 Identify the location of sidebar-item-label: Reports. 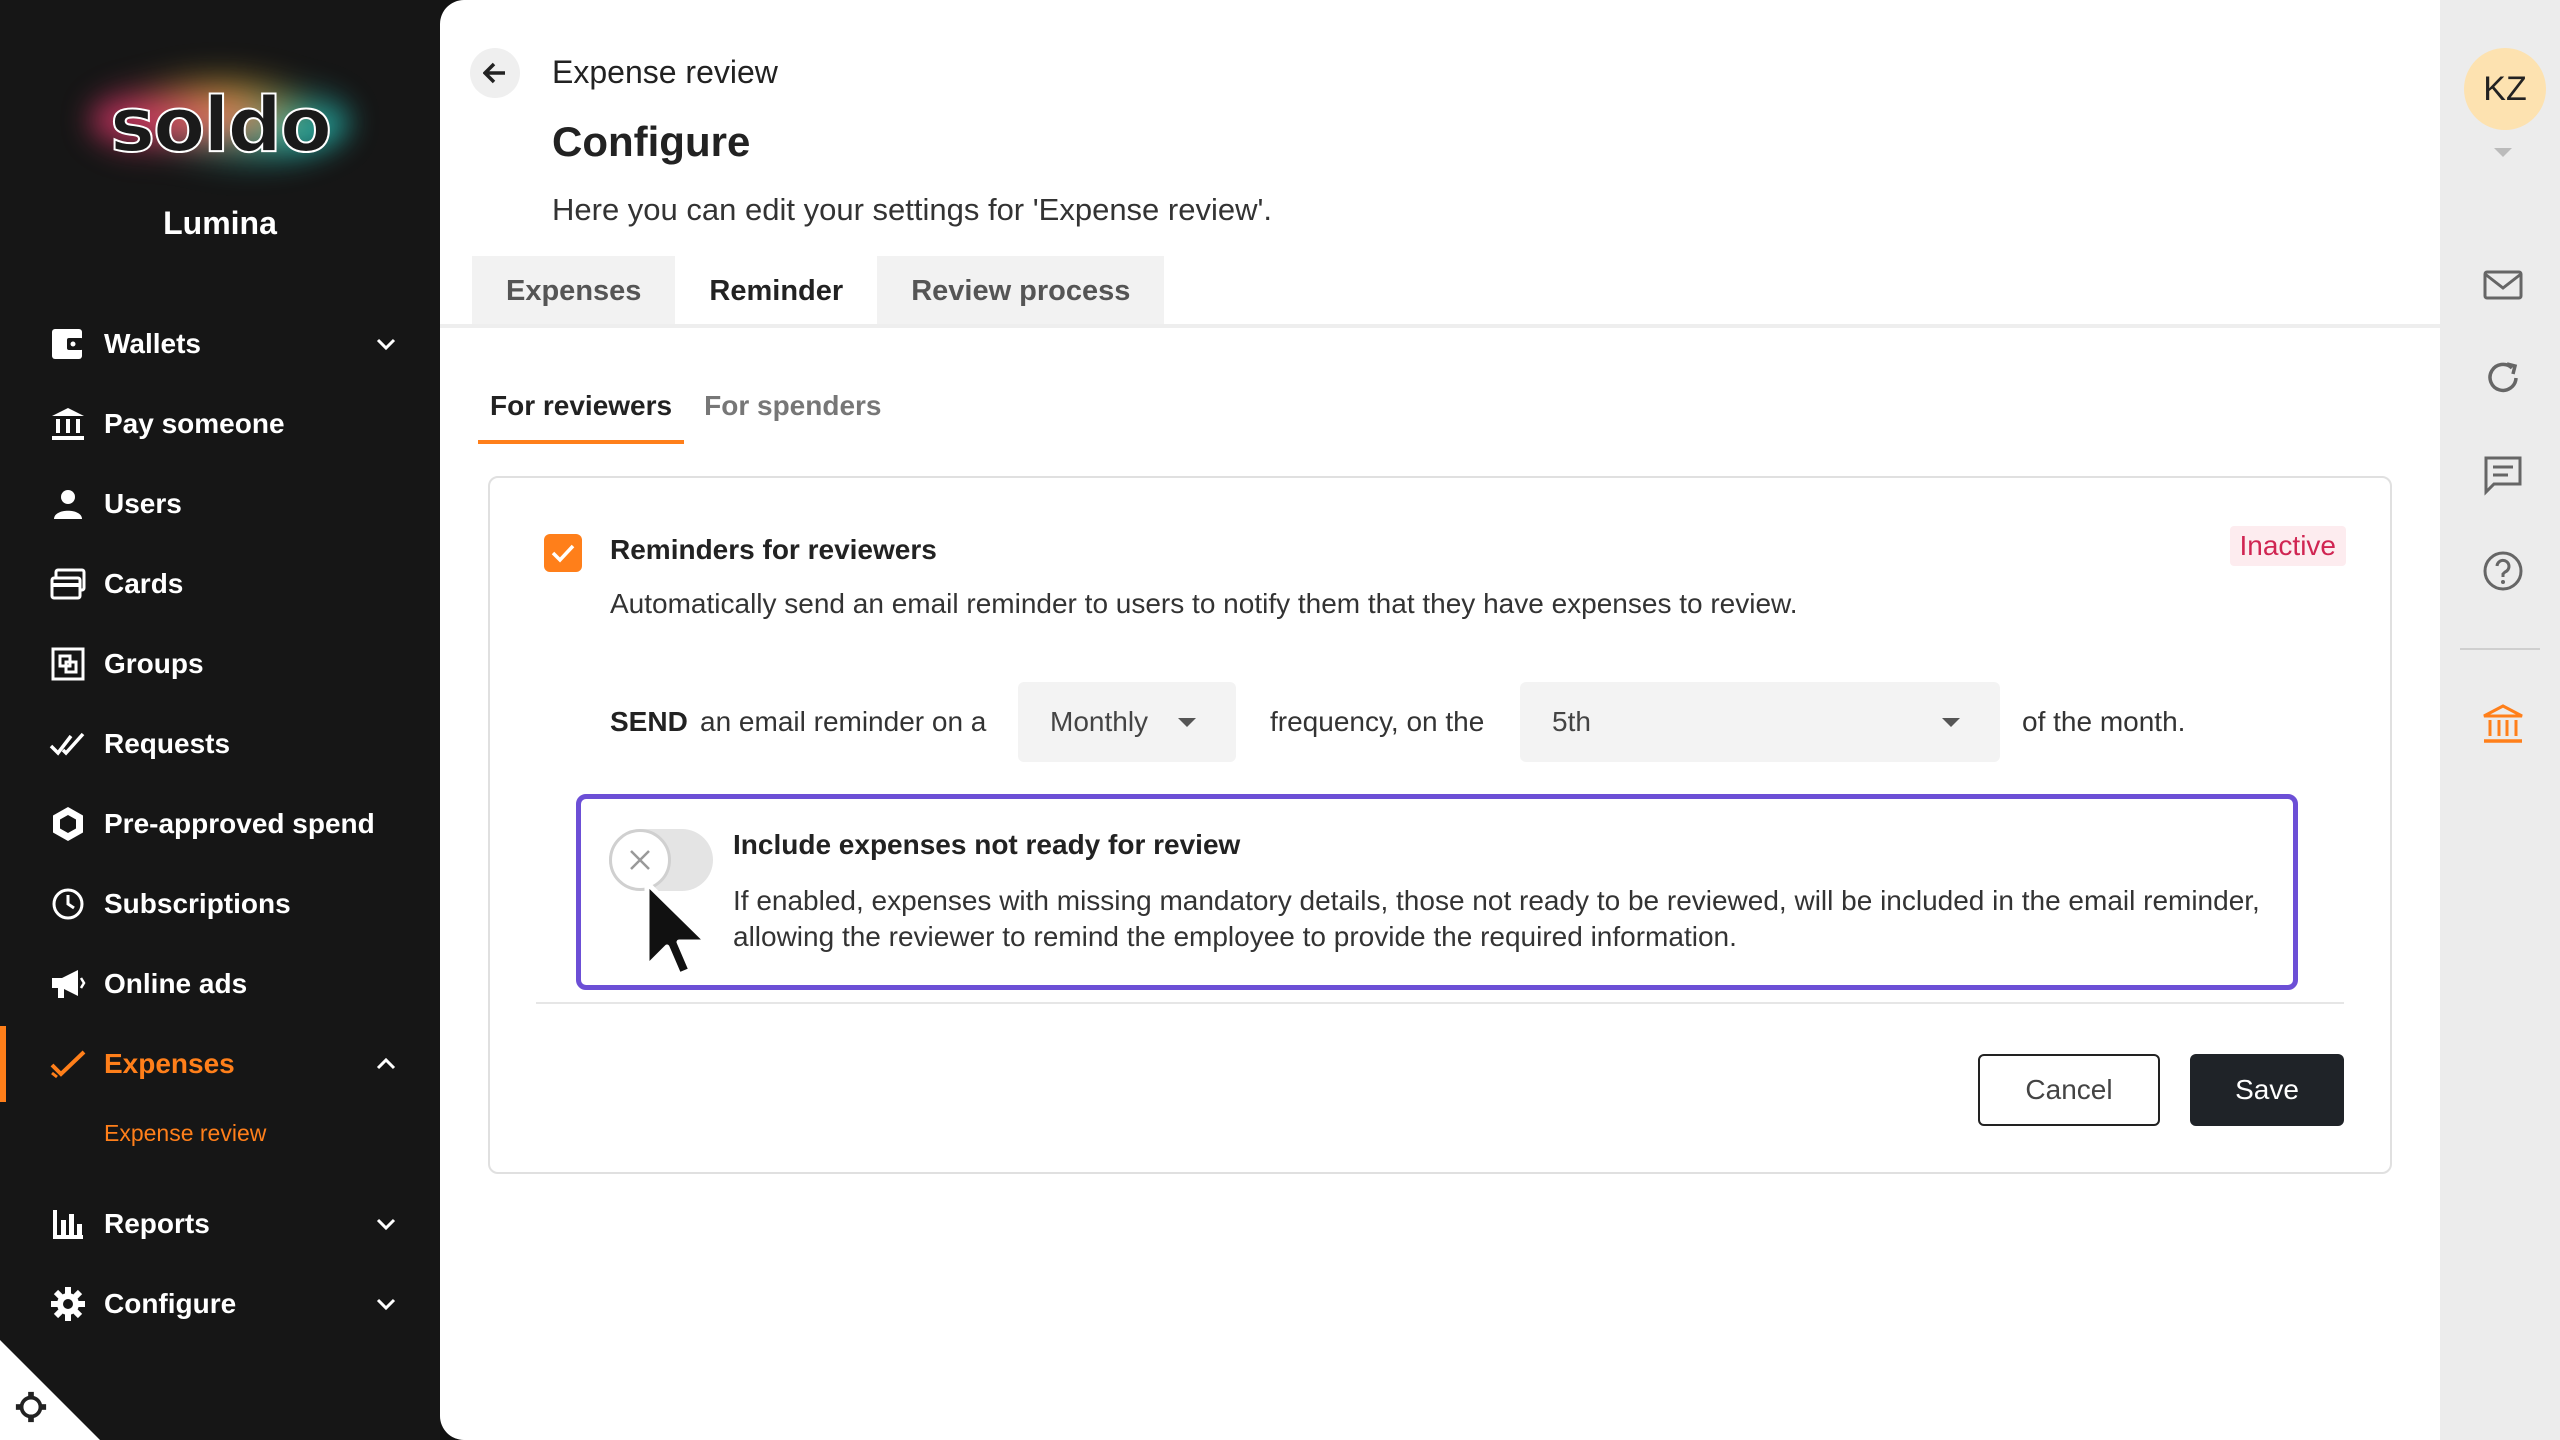
(157, 1224).